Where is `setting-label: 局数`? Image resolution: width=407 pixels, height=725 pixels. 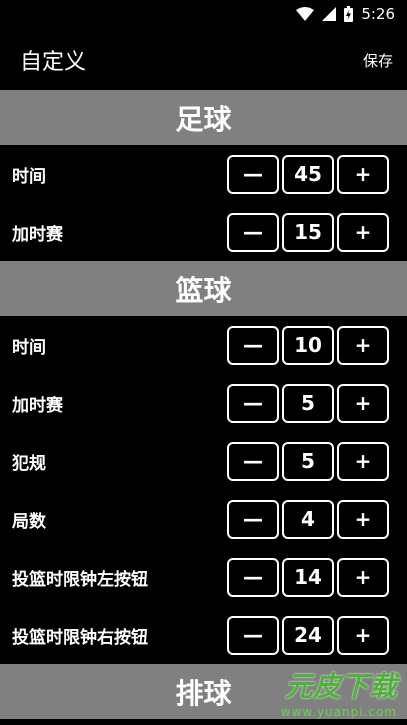 setting-label: 局数 is located at coordinates (29, 521).